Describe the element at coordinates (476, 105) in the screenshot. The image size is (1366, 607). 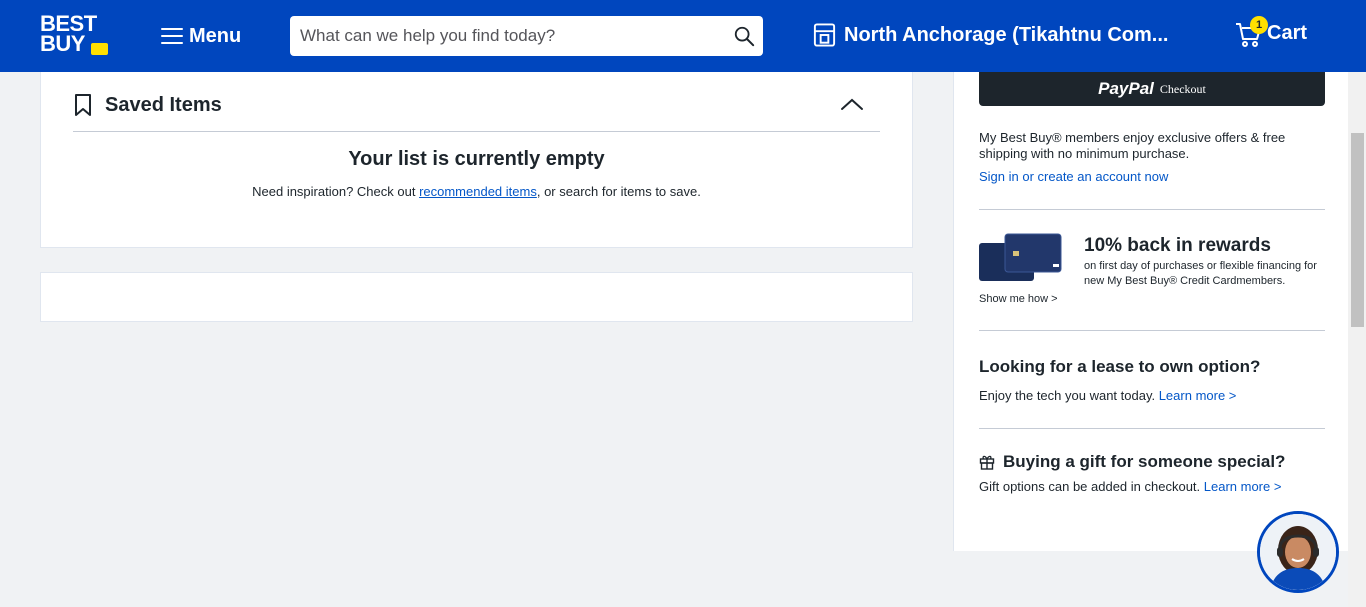
I see `saved-items-toggle: Saved Items` at that location.